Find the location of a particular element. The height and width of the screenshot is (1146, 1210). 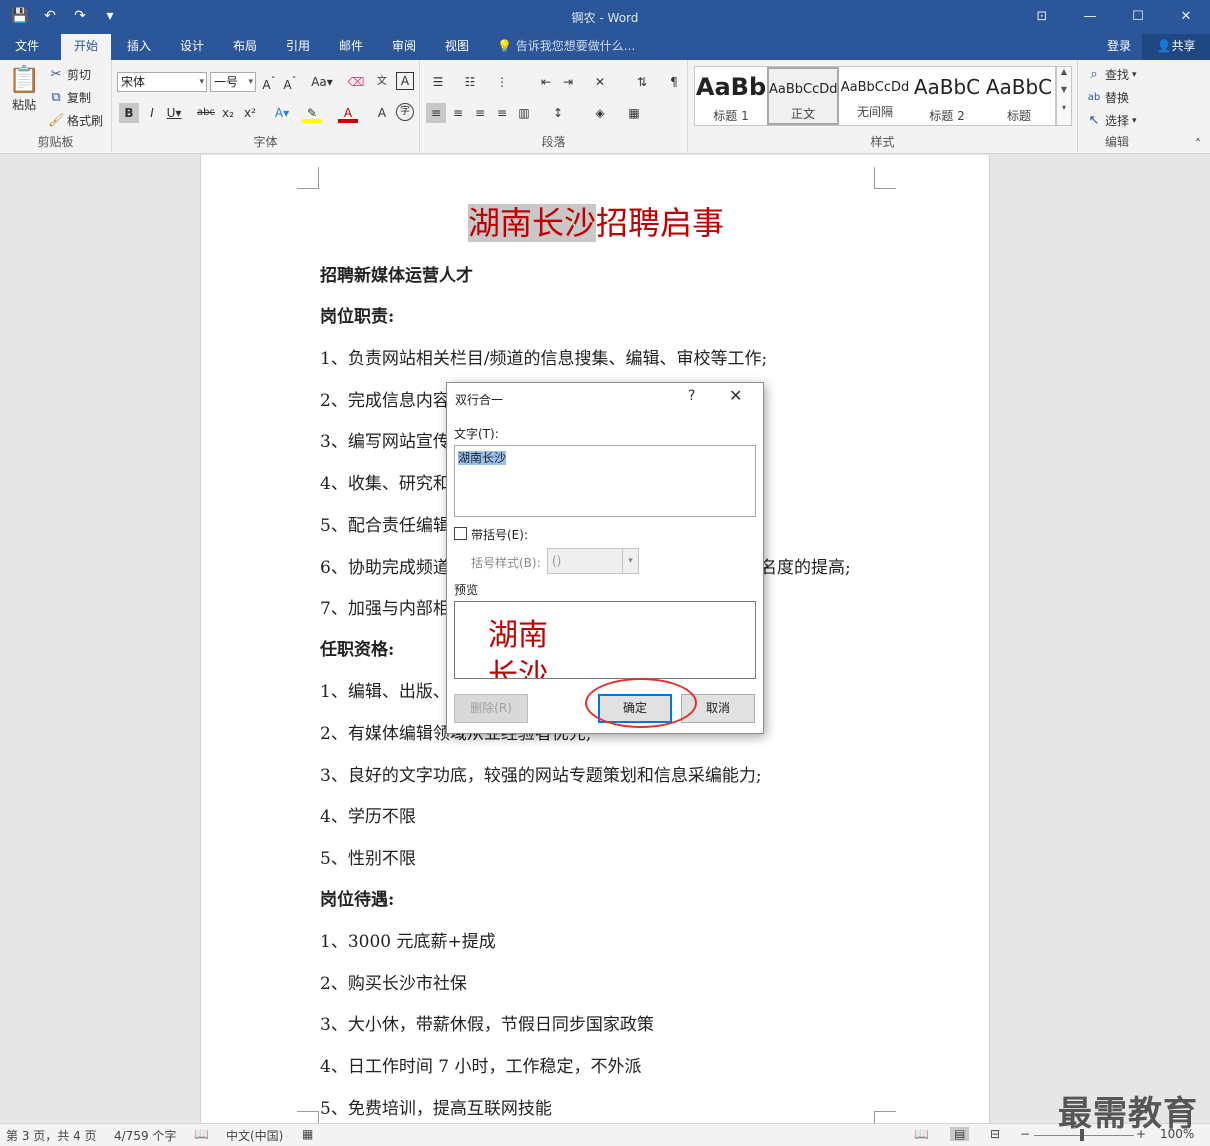

justify-icon: ≡ is located at coordinates (502, 113).